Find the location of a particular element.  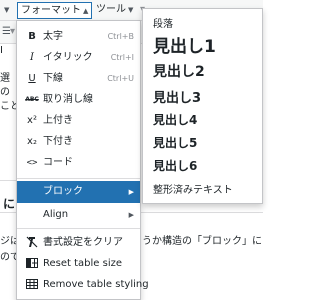

block-option-heading-2: 見出し2 is located at coordinates (179, 71).